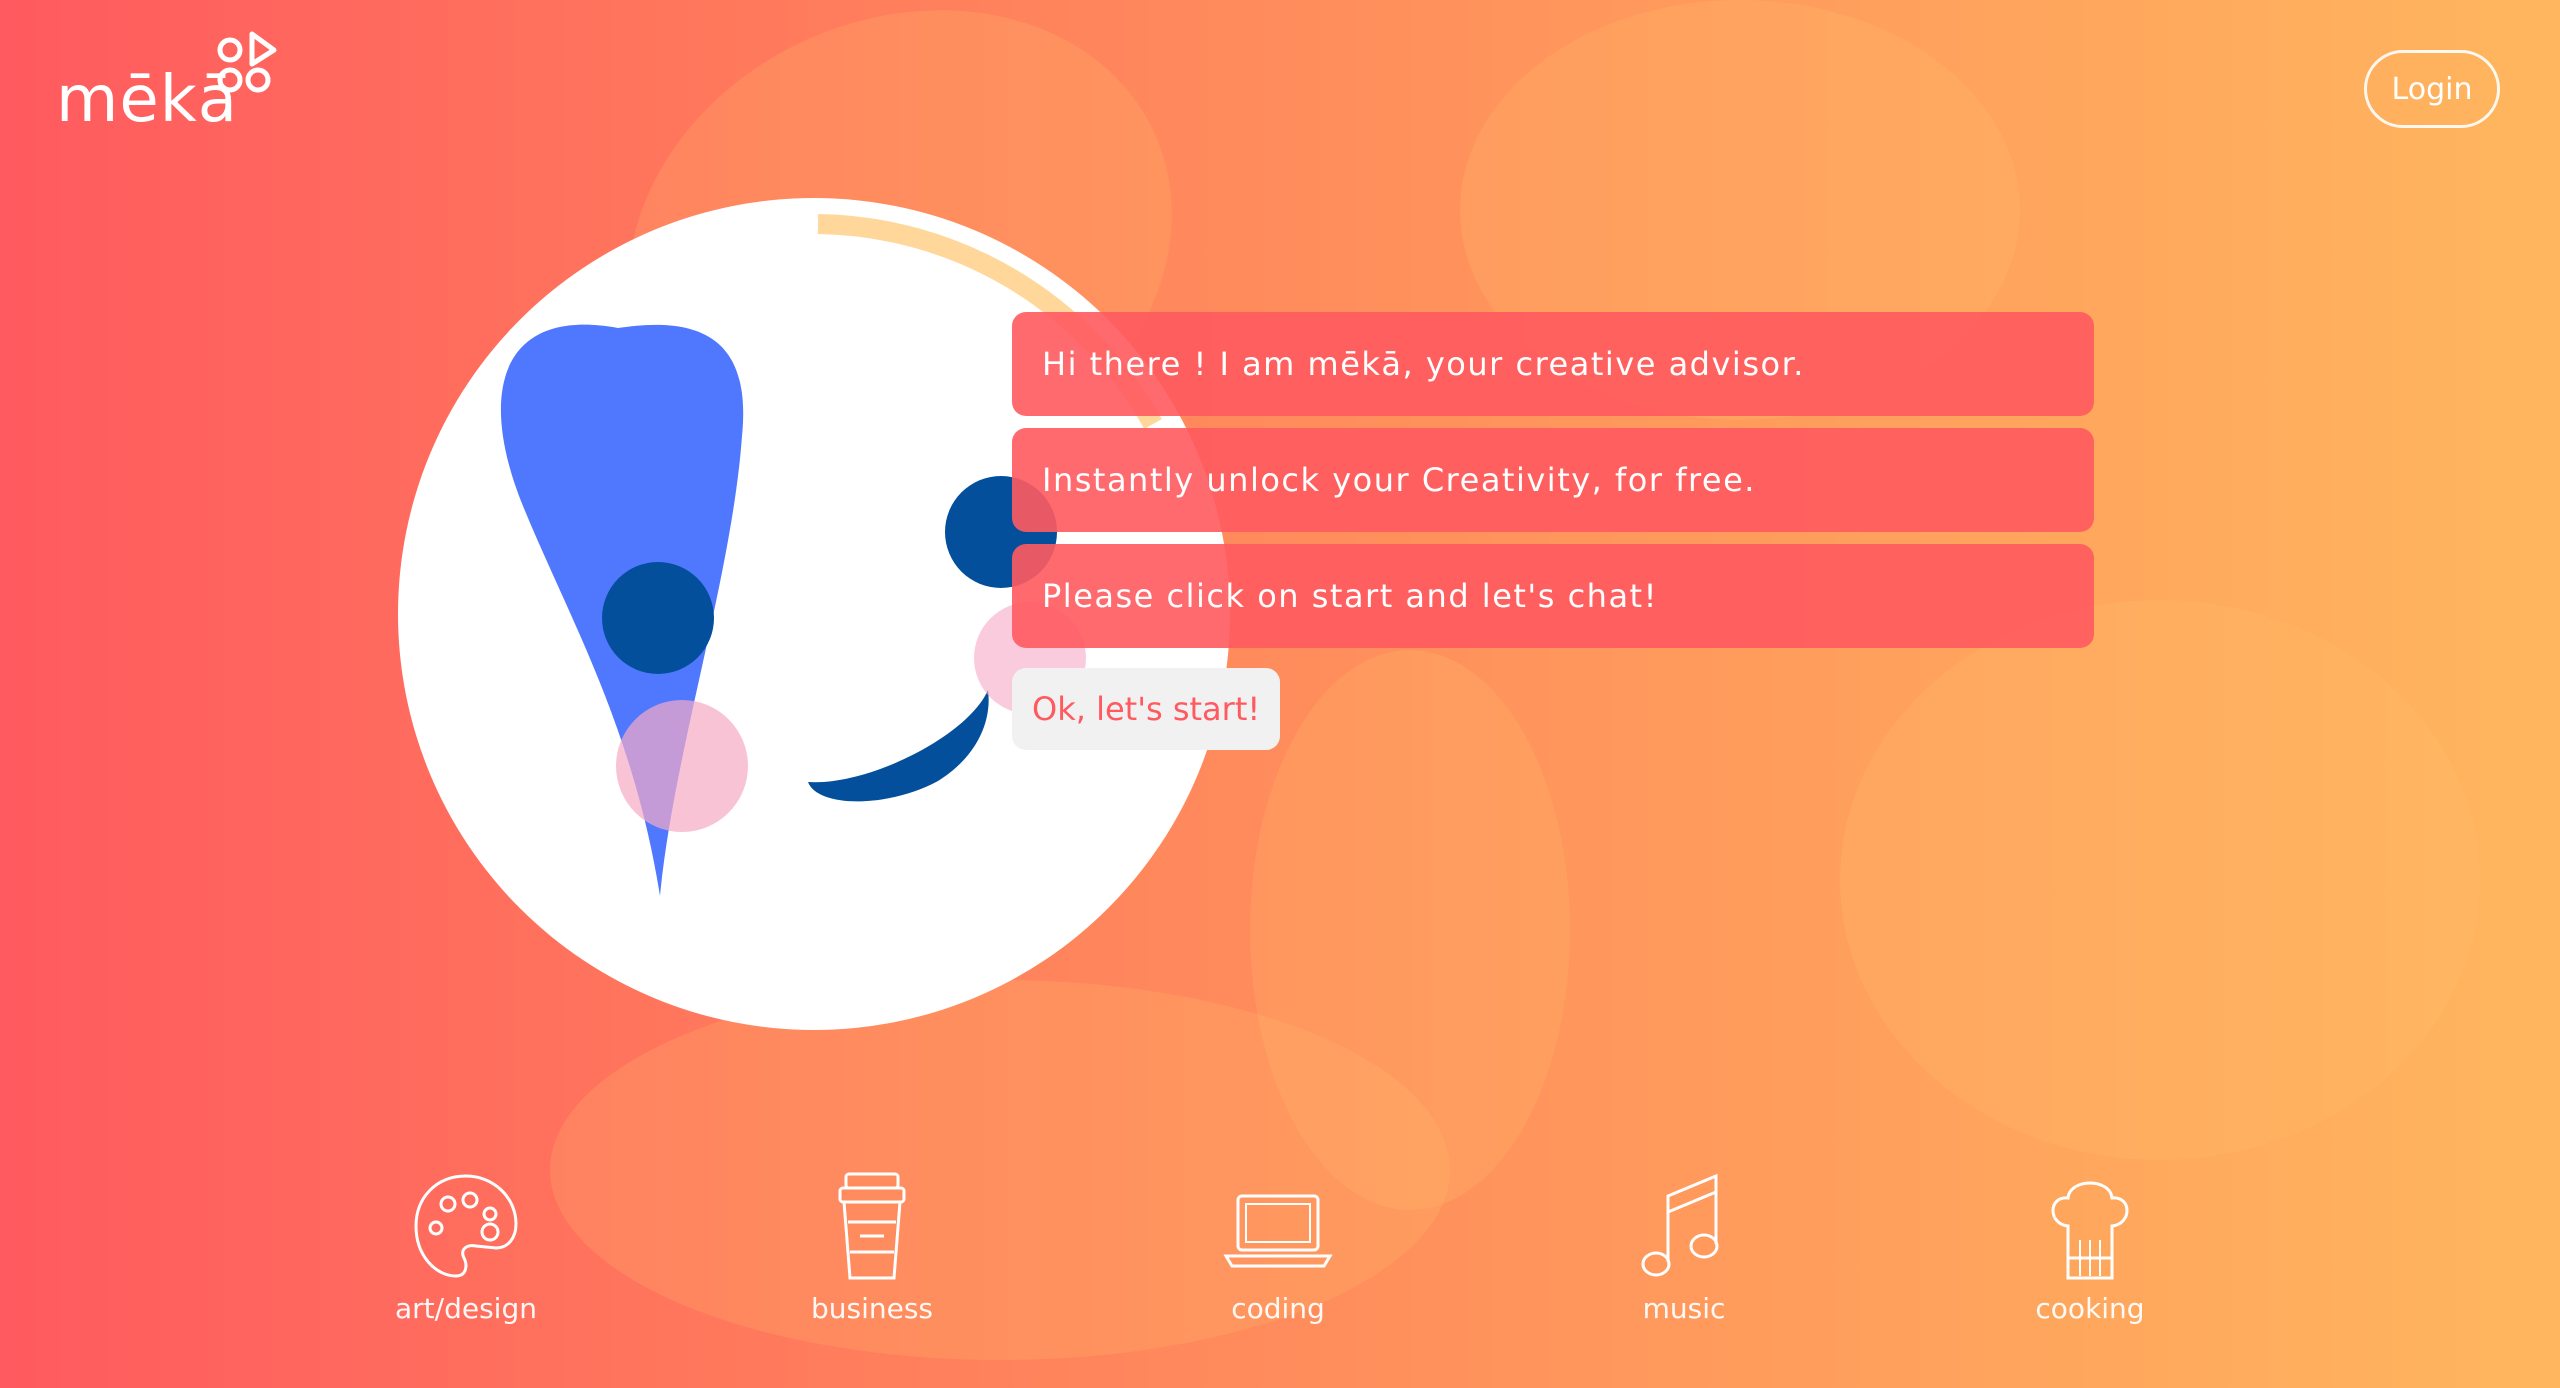 The width and height of the screenshot is (2560, 1388). What do you see at coordinates (872, 1226) in the screenshot?
I see `coffee-cup-icon` at bounding box center [872, 1226].